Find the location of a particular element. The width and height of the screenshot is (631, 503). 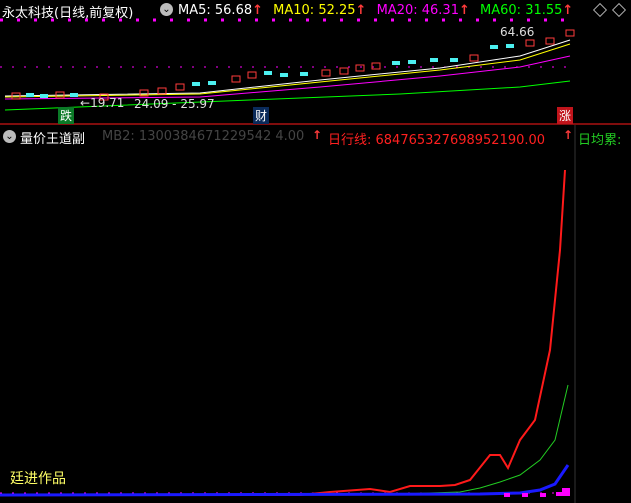

watermark-label: 廷进作品 is located at coordinates (38, 479).